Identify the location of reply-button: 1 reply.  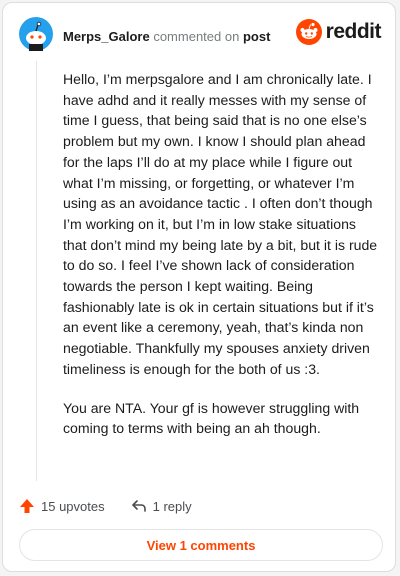
(161, 506).